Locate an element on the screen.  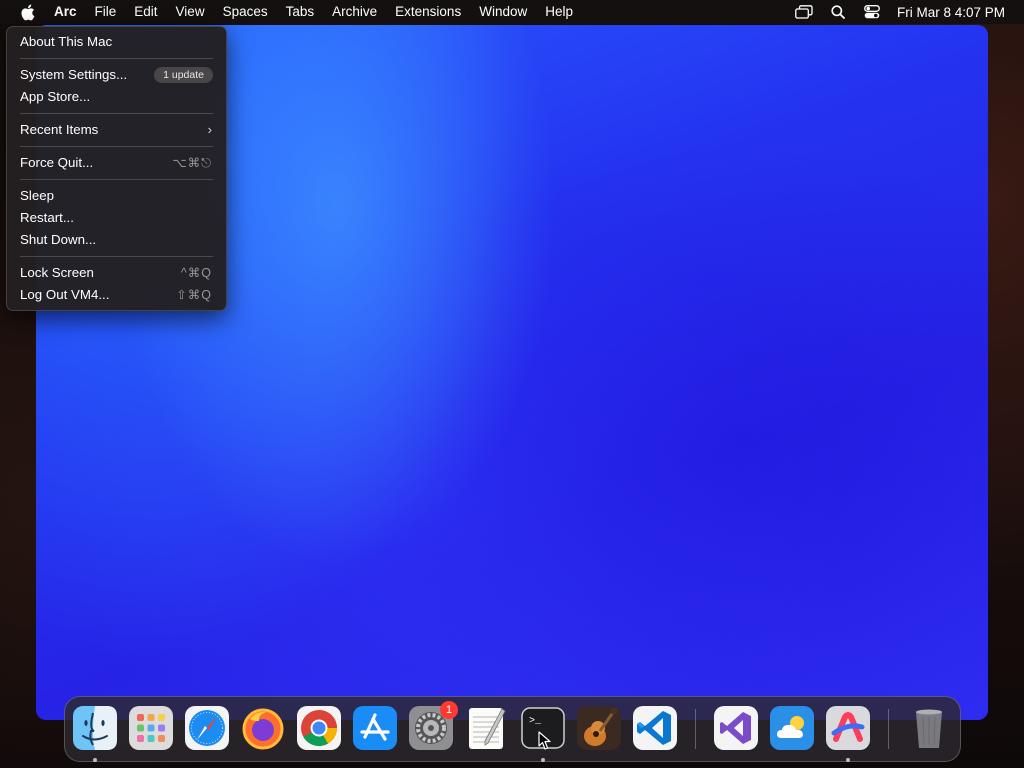
menu-app-name: Arc is located at coordinates (65, 12).